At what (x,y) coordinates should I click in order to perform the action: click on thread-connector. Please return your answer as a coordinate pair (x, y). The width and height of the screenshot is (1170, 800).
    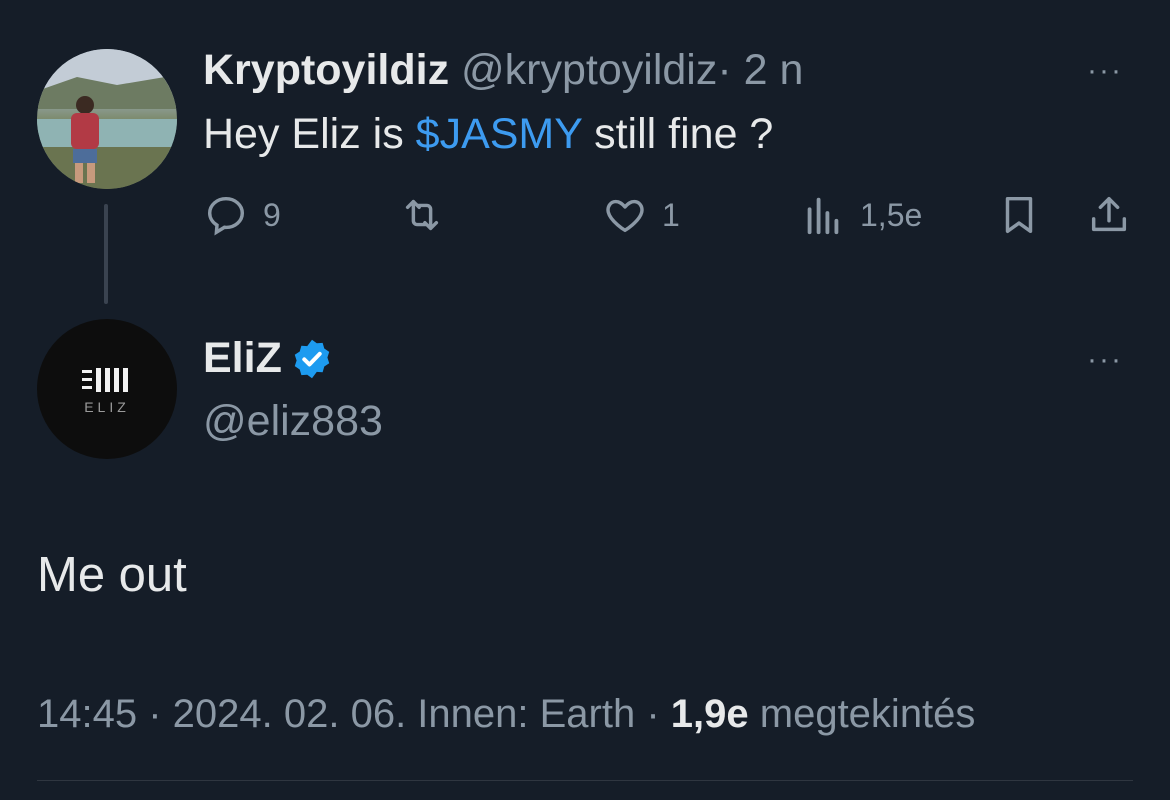
    Looking at the image, I should click on (106, 254).